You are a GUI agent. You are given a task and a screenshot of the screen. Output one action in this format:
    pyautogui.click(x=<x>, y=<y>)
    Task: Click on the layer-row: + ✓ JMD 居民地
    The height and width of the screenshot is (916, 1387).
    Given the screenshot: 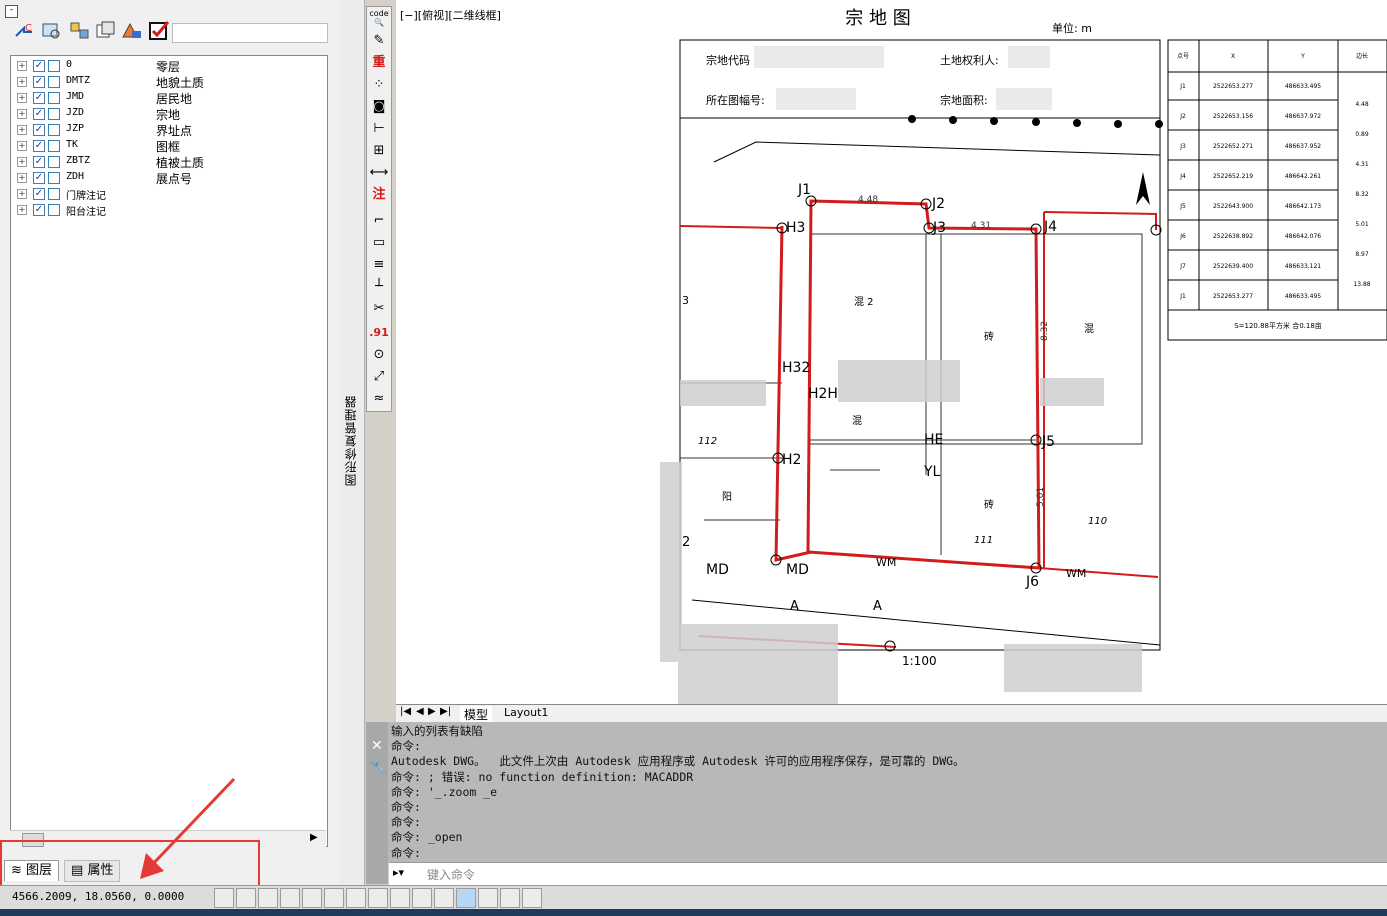 What is the action you would take?
    pyautogui.click(x=169, y=98)
    